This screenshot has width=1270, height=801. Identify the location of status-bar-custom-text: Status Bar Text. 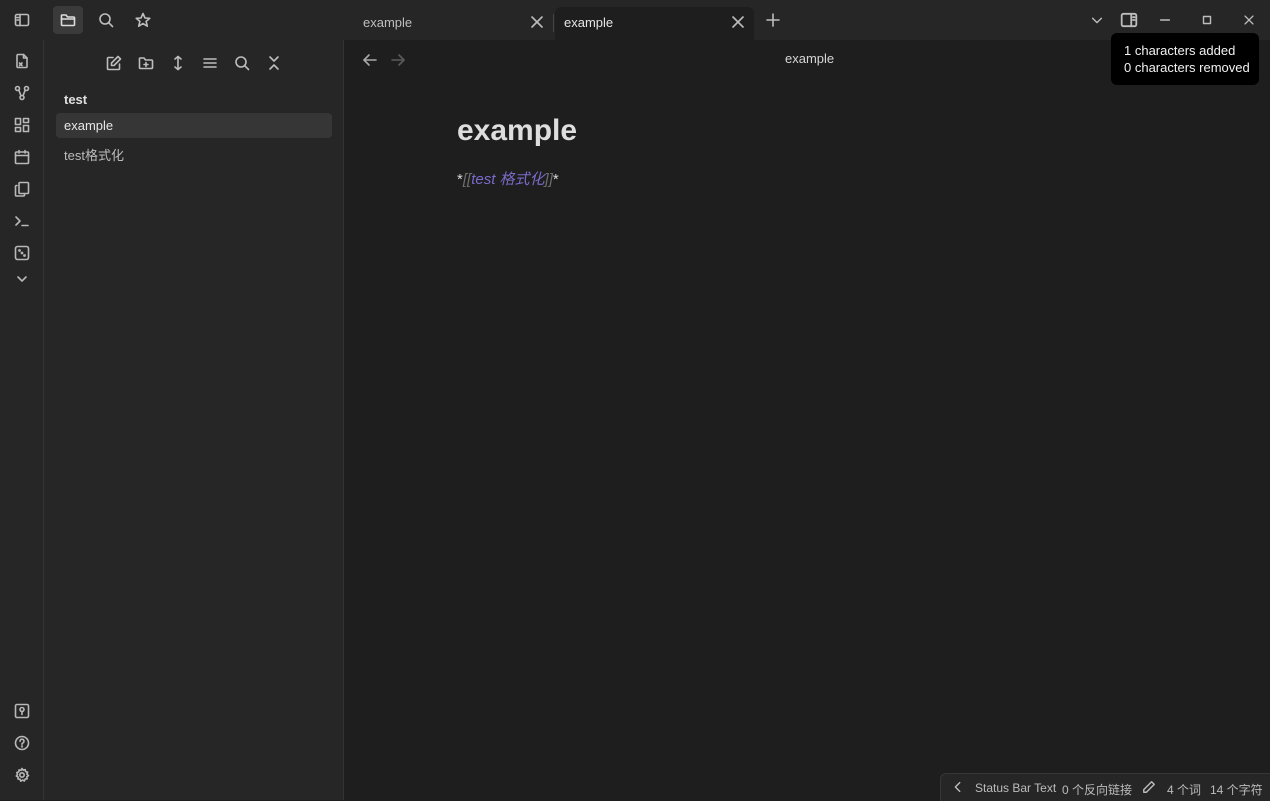
(1015, 788).